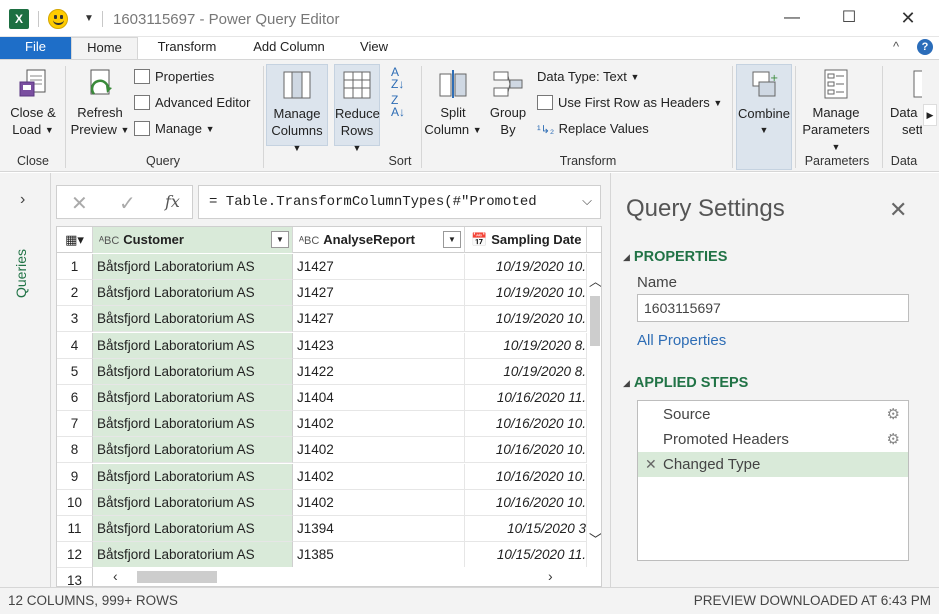 This screenshot has width=939, height=614. I want to click on scroll-up-icon: ︿, so click(595, 280).